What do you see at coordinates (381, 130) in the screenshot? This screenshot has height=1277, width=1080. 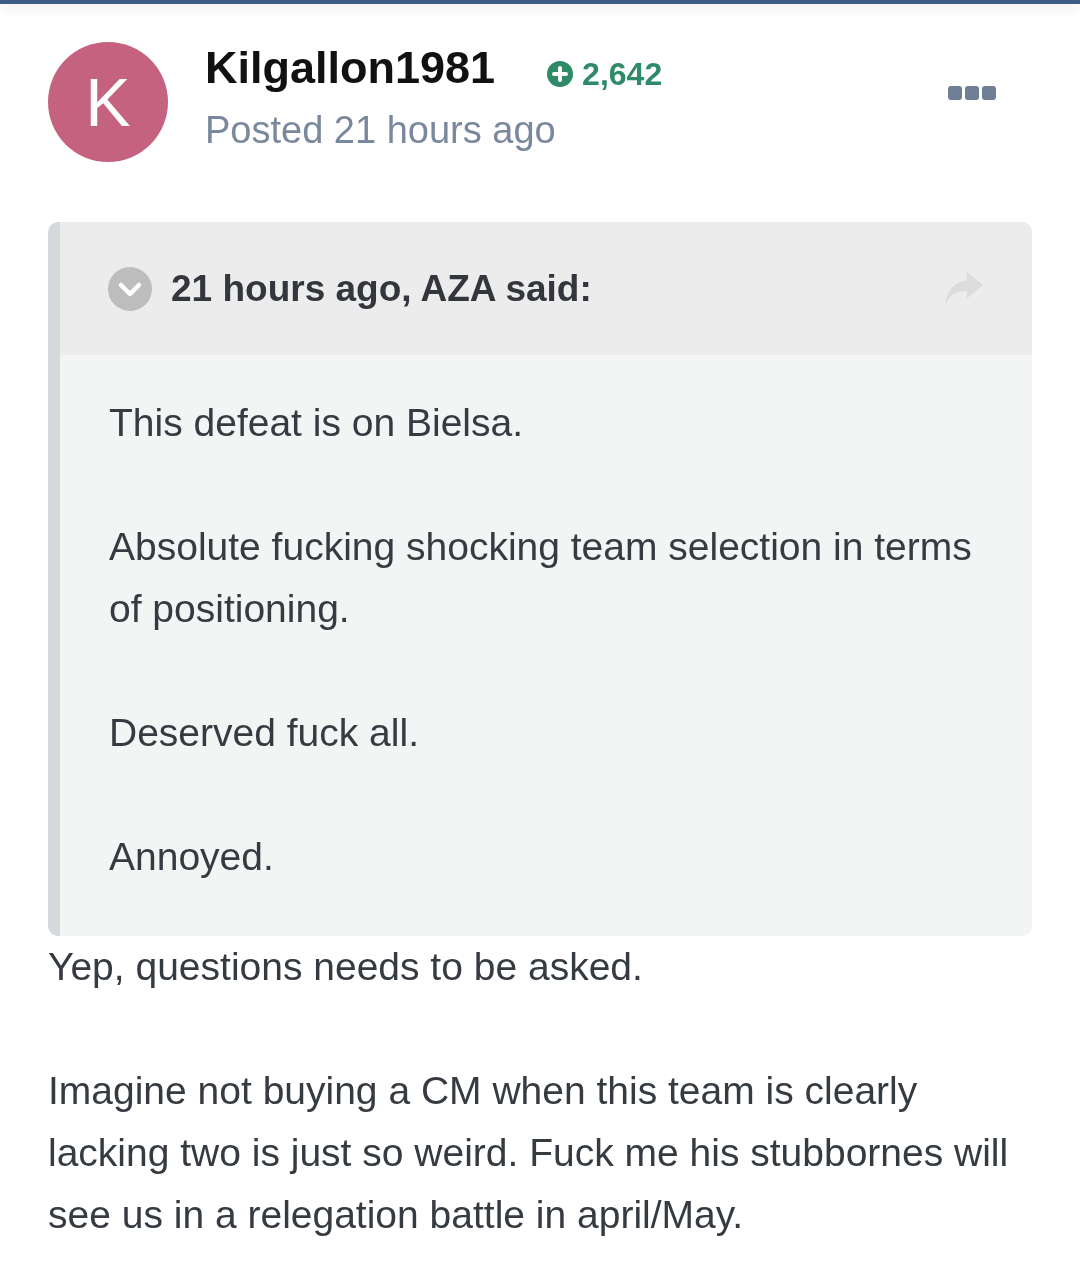 I see `post-time: Posted 21 hours ago` at bounding box center [381, 130].